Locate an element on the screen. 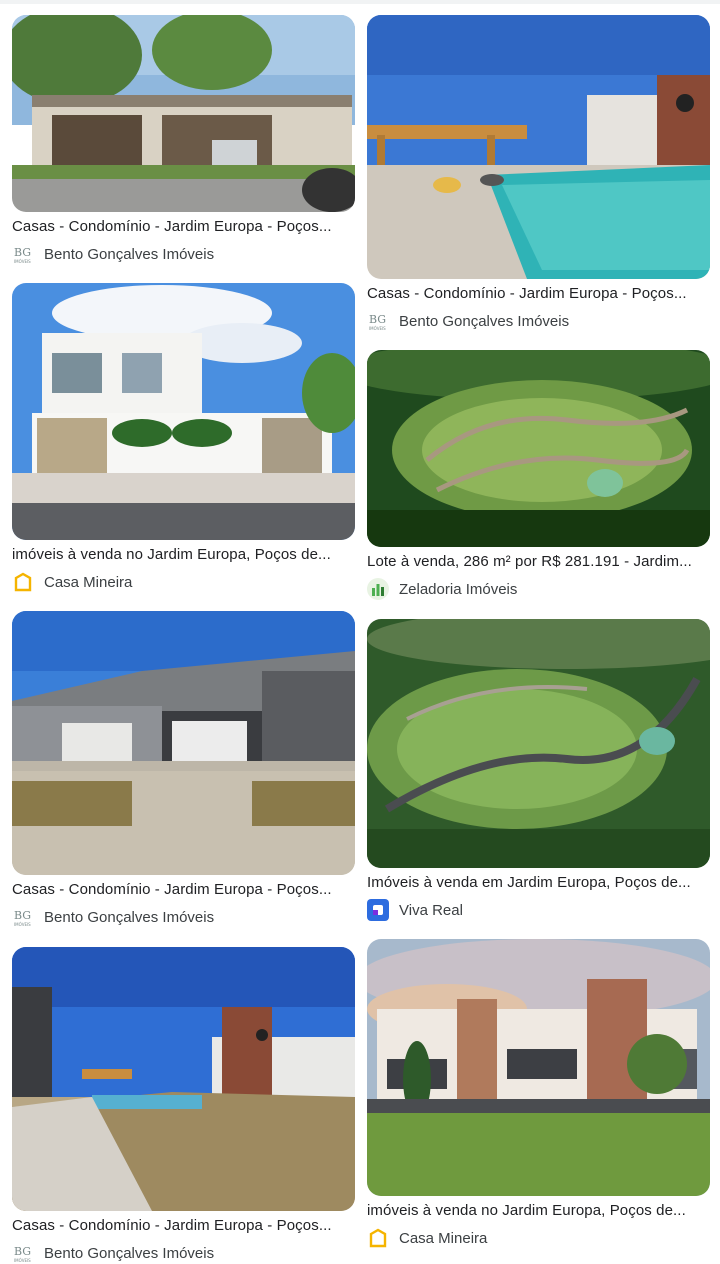  source-name: Zeladoria Imóveis is located at coordinates (458, 589).